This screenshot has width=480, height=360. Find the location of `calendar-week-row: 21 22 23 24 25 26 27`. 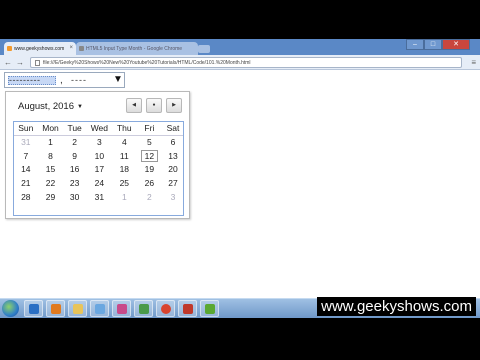

calendar-week-row: 21 22 23 24 25 26 27 is located at coordinates (98, 183).